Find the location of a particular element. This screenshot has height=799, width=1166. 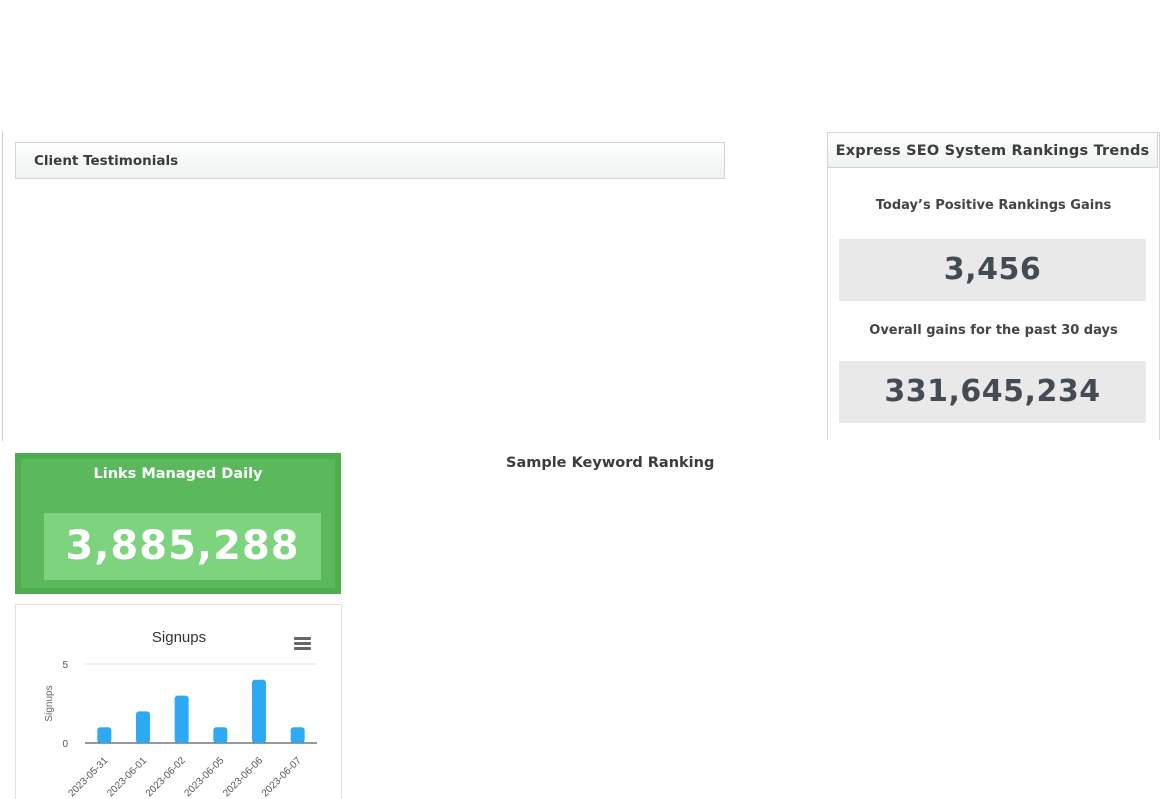

overall-gains-label: Overall gains for the past 30 days is located at coordinates (993, 330).